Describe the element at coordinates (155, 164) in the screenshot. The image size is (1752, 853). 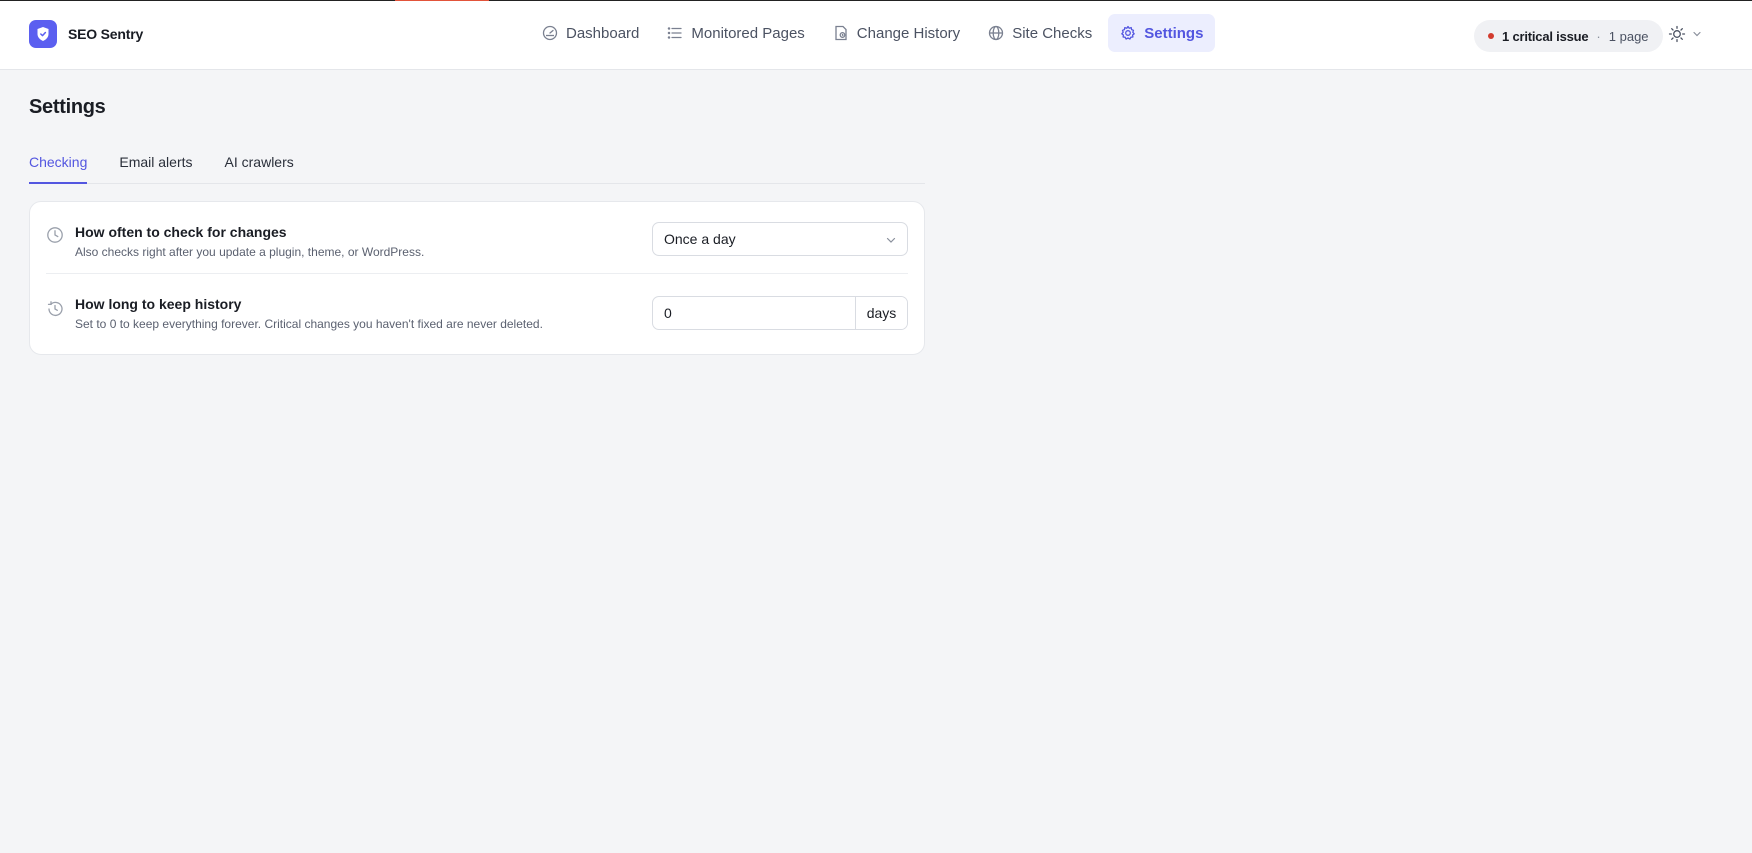
I see `tab-email-alerts: Email alerts` at that location.